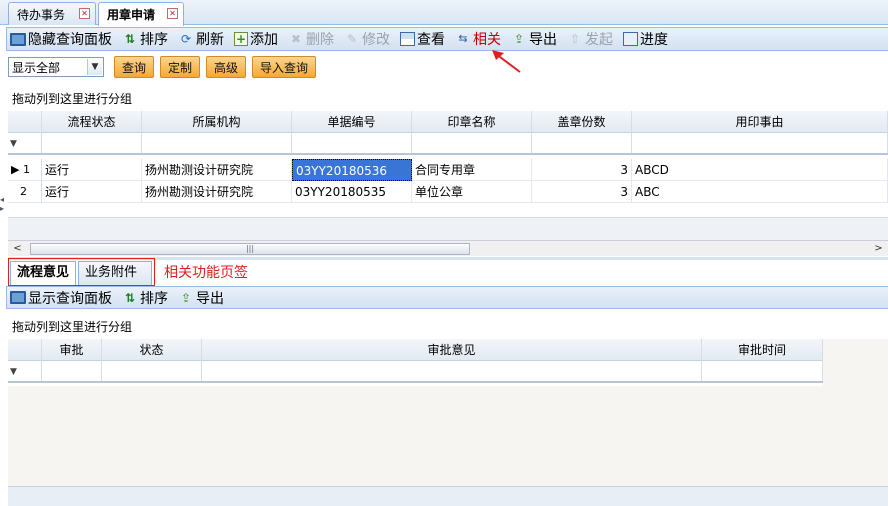 Image resolution: width=888 pixels, height=506 pixels. I want to click on cell-seal: 合同专用章, so click(472, 170).